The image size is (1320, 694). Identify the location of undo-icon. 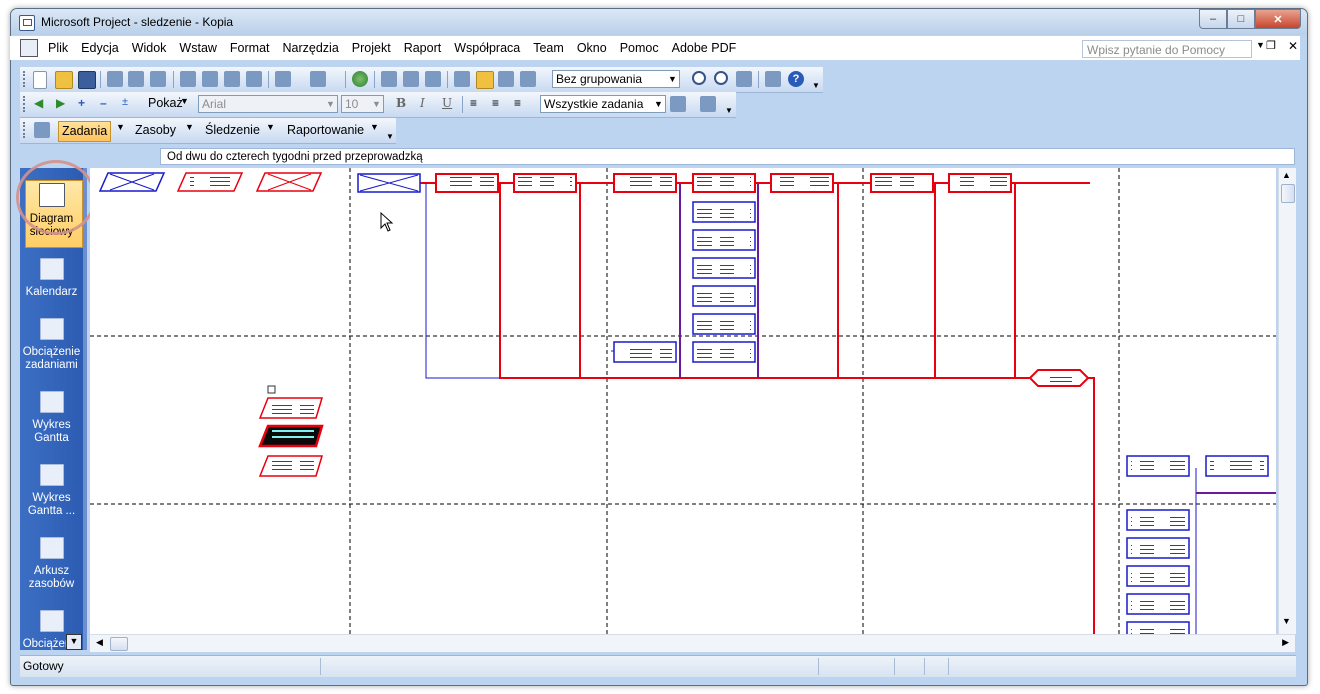
(283, 79).